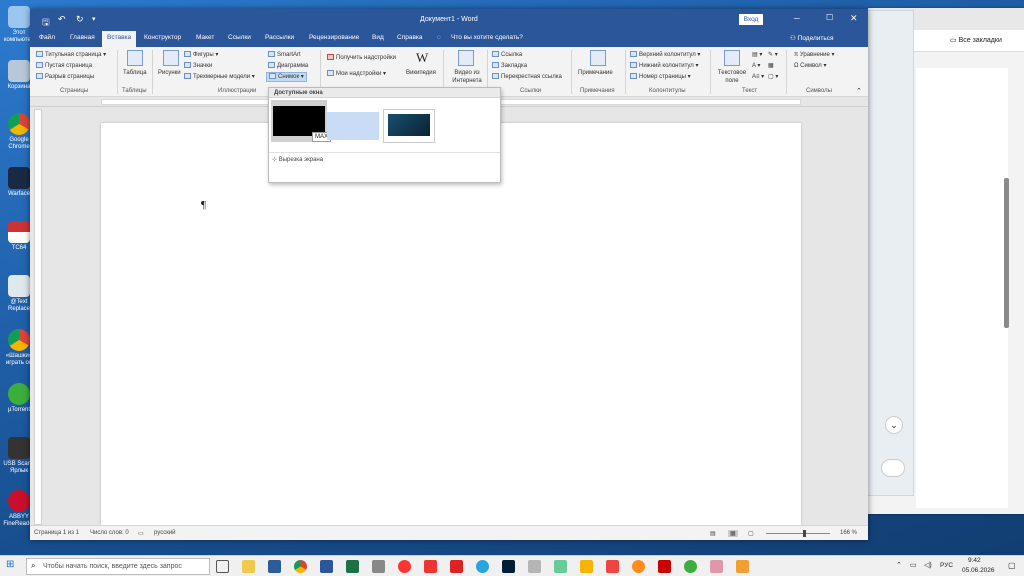 This screenshot has height=576, width=1024. Describe the element at coordinates (829, 17) in the screenshot. I see `maximize-icon: ☐` at that location.